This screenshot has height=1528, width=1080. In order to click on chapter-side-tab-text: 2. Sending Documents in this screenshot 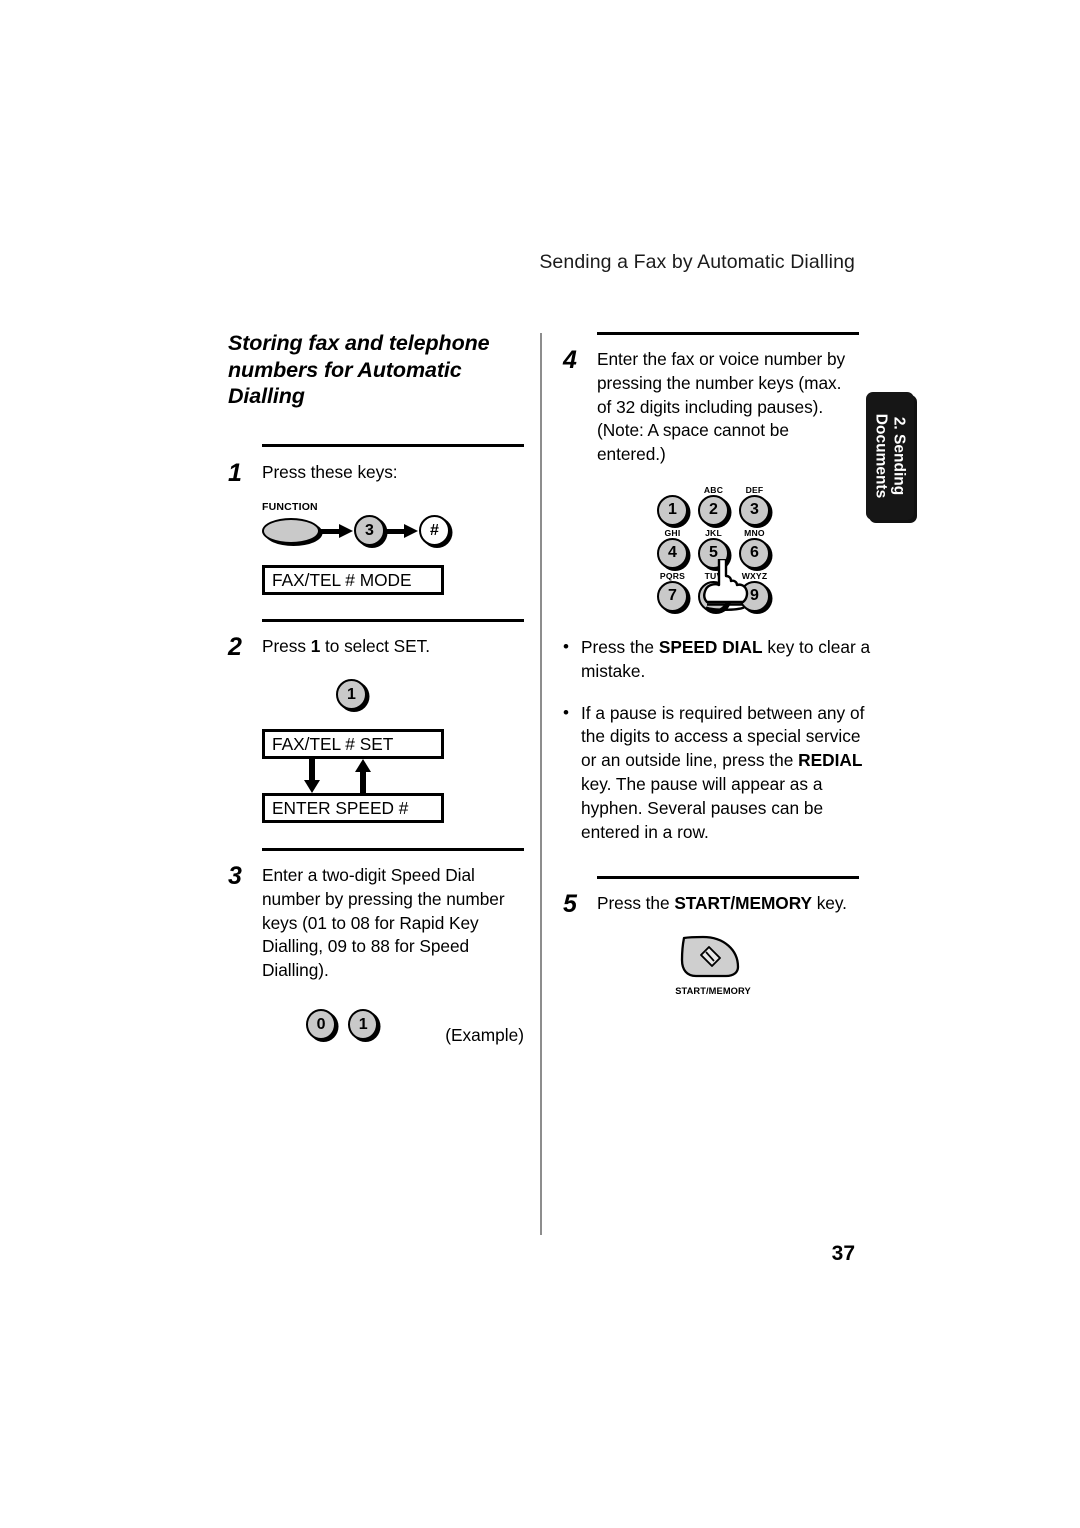, I will do `click(890, 456)`.